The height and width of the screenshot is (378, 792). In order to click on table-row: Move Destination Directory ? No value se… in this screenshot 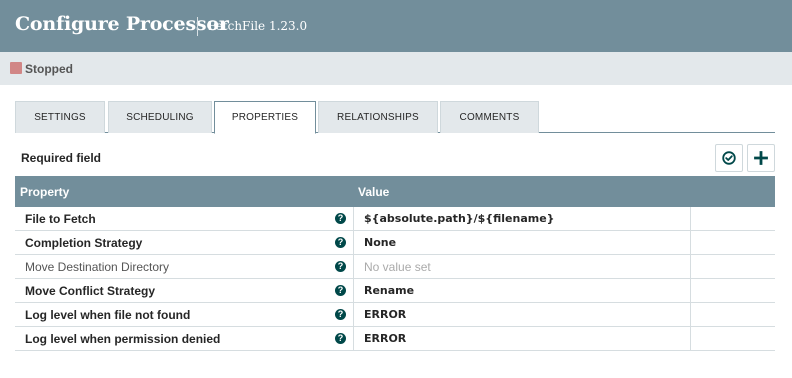, I will do `click(395, 267)`.